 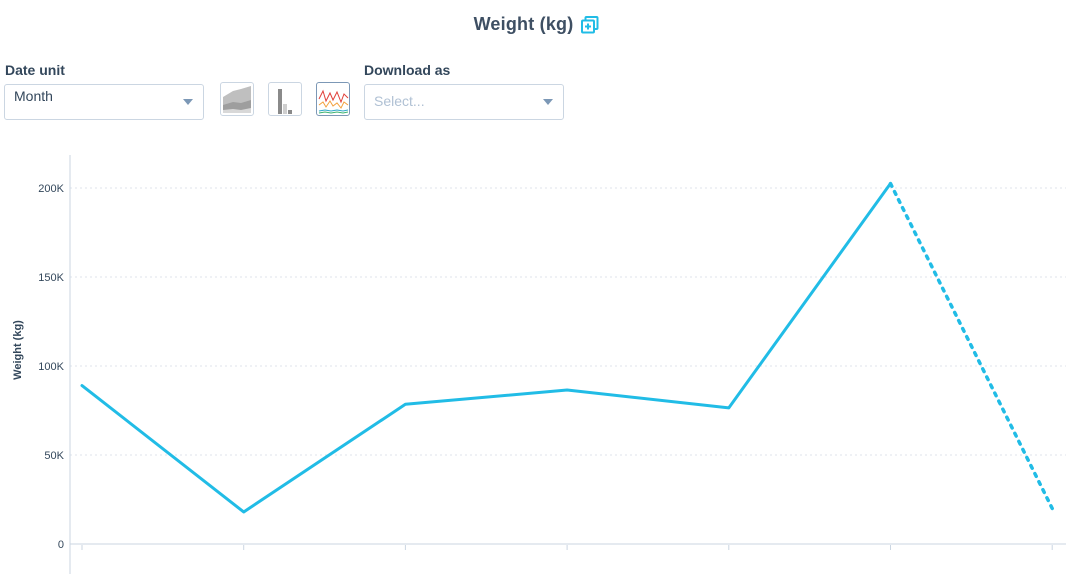 What do you see at coordinates (51, 278) in the screenshot?
I see `y-tick-label: 150K` at bounding box center [51, 278].